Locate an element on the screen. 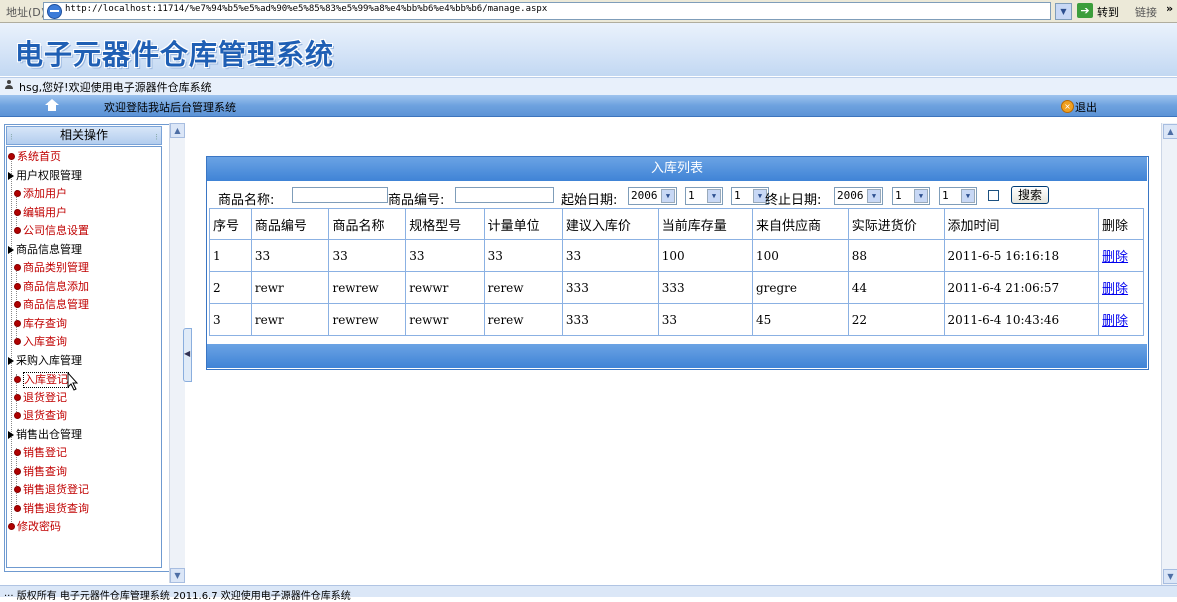 This screenshot has width=1177, height=602. nav-welcome-text: 欢迎登陆我站后台管理系统 is located at coordinates (170, 107).